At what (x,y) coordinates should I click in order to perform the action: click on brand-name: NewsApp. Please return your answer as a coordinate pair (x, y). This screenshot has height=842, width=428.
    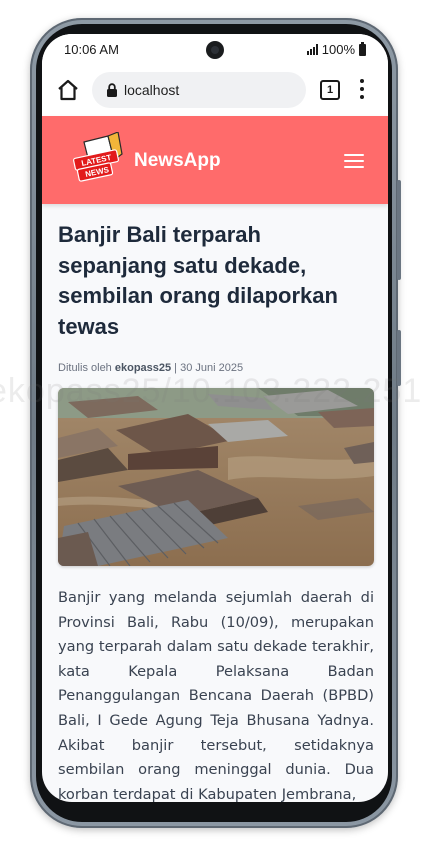
    Looking at the image, I should click on (177, 161).